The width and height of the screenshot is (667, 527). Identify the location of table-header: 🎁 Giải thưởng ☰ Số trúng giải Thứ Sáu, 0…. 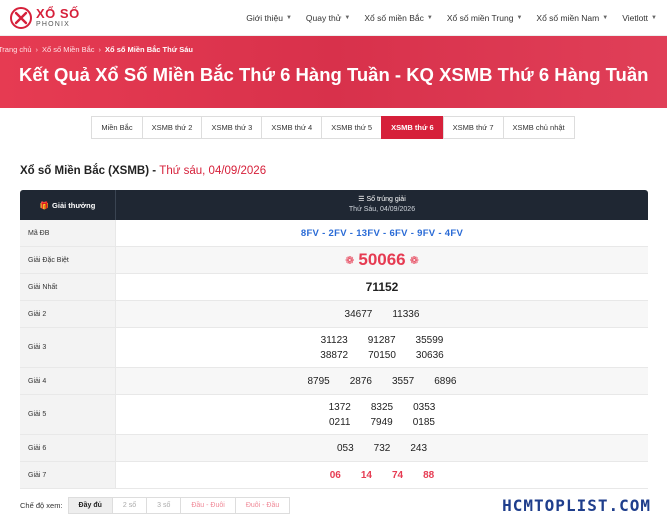
(334, 205).